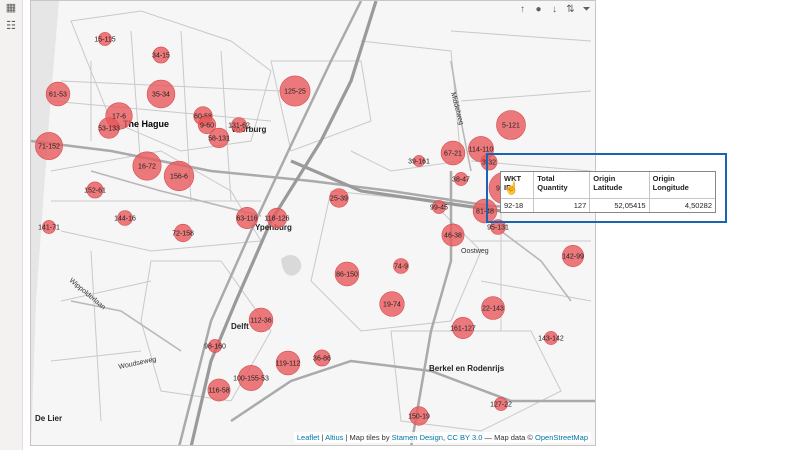 The width and height of the screenshot is (800, 450). What do you see at coordinates (308, 437) in the screenshot?
I see `leaflet-link: Leaflet` at bounding box center [308, 437].